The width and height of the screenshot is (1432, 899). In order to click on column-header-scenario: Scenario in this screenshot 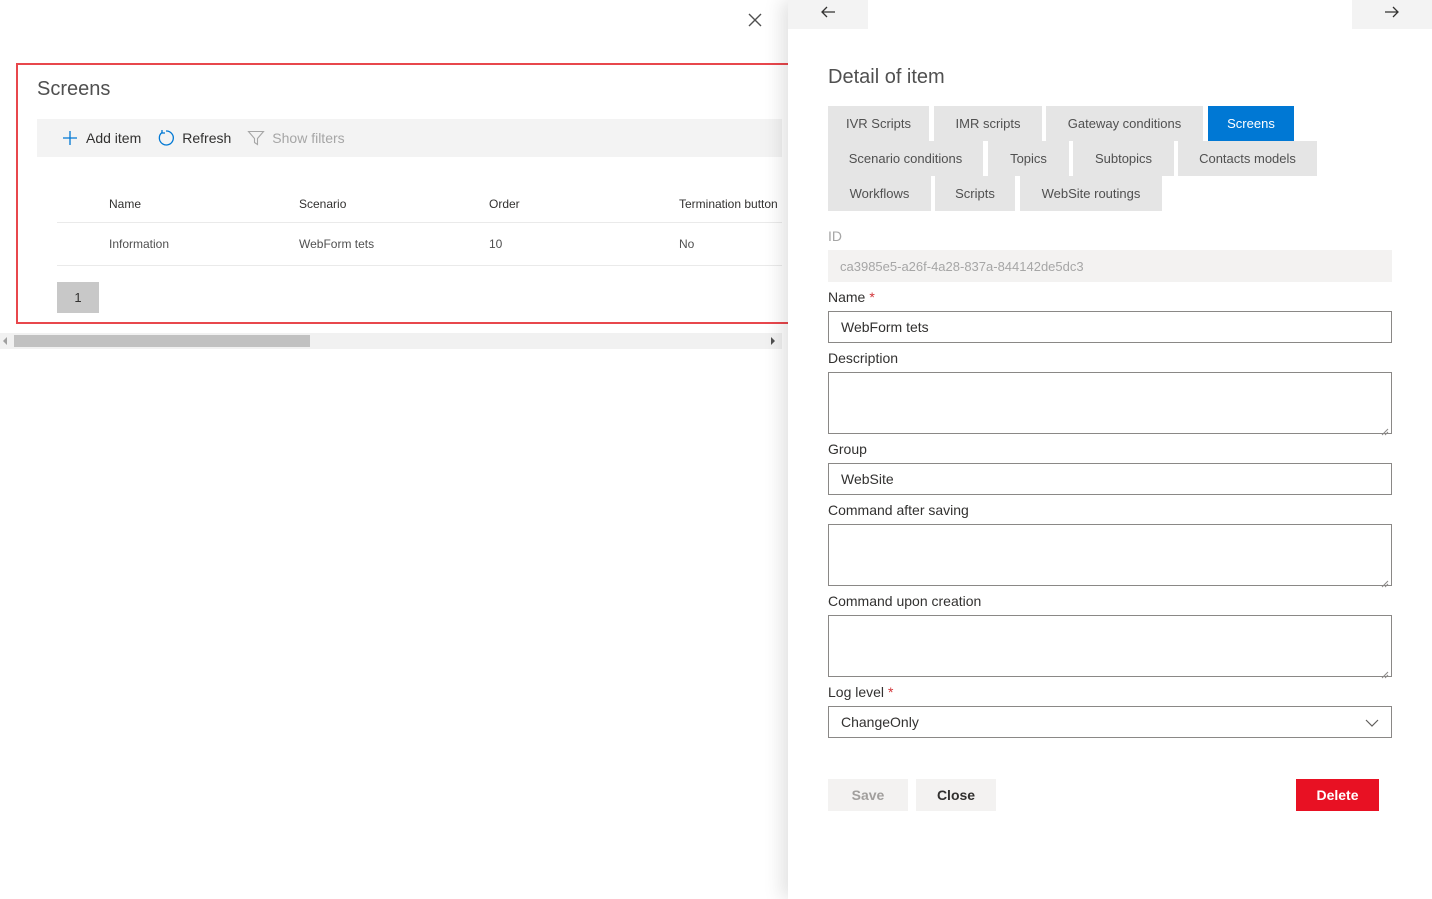, I will do `click(394, 204)`.